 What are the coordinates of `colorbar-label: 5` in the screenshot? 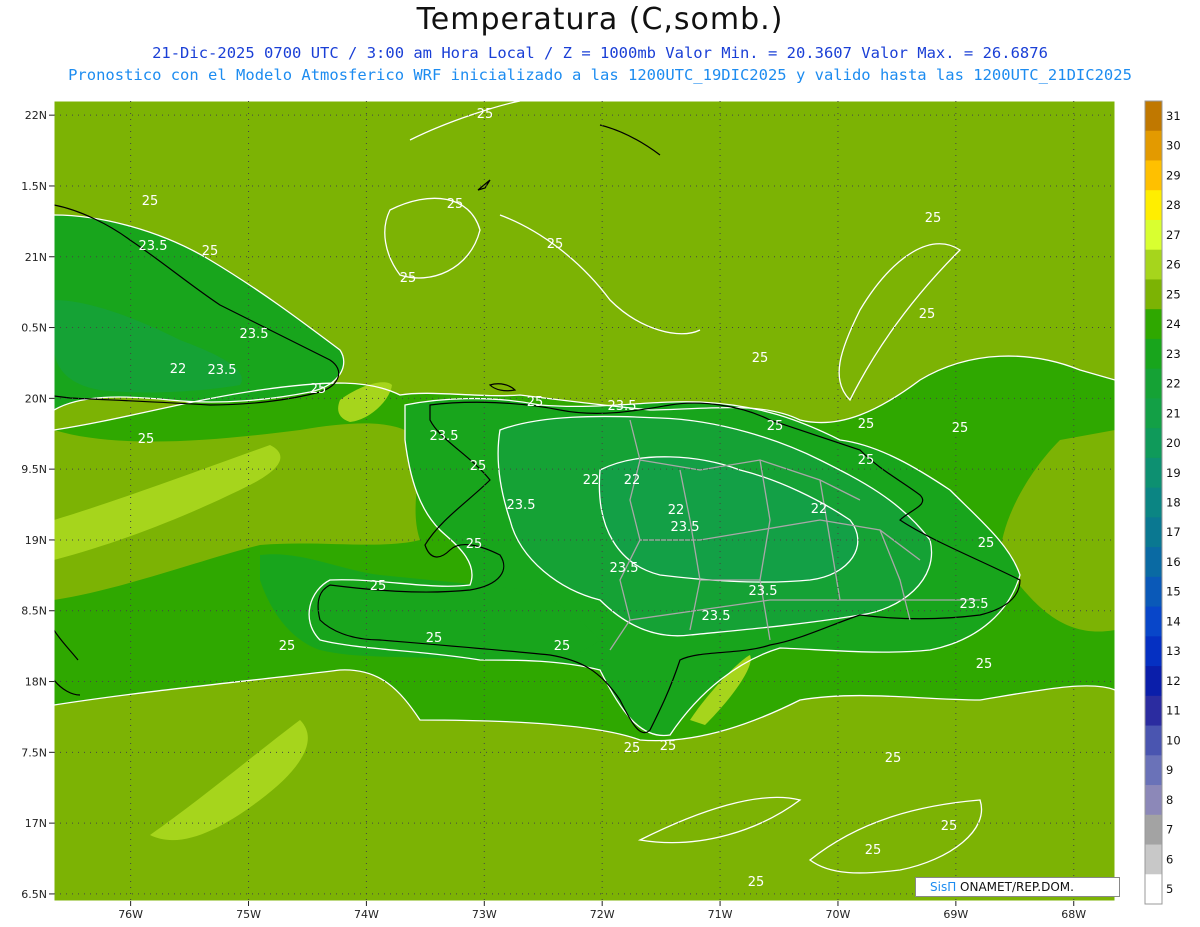 It's located at (1169, 889).